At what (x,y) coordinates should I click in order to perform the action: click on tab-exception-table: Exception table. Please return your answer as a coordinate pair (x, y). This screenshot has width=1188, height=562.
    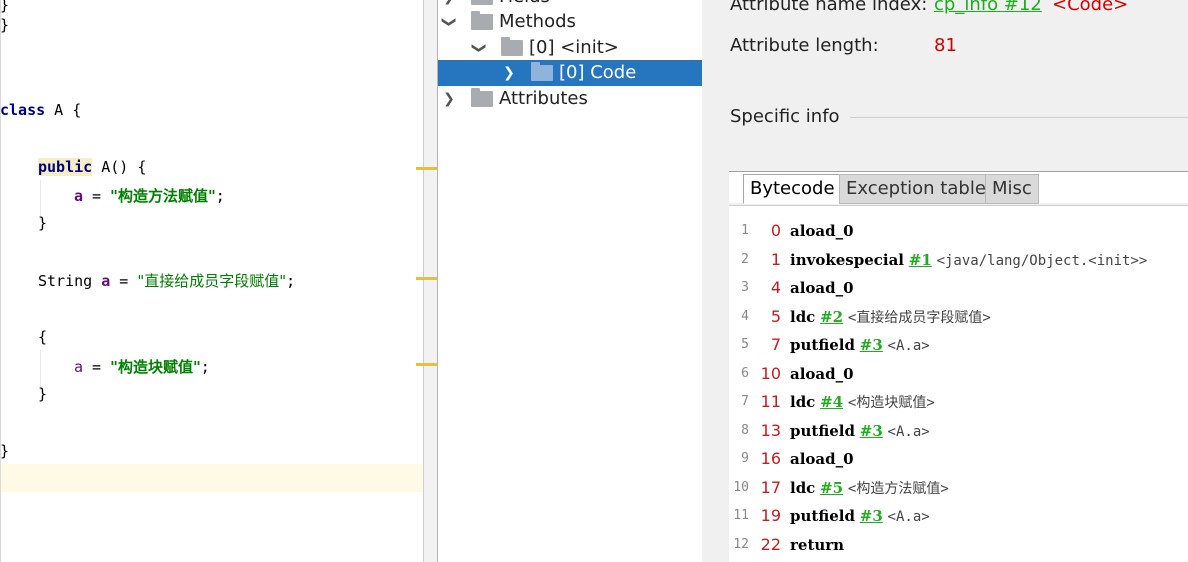
    Looking at the image, I should click on (916, 189).